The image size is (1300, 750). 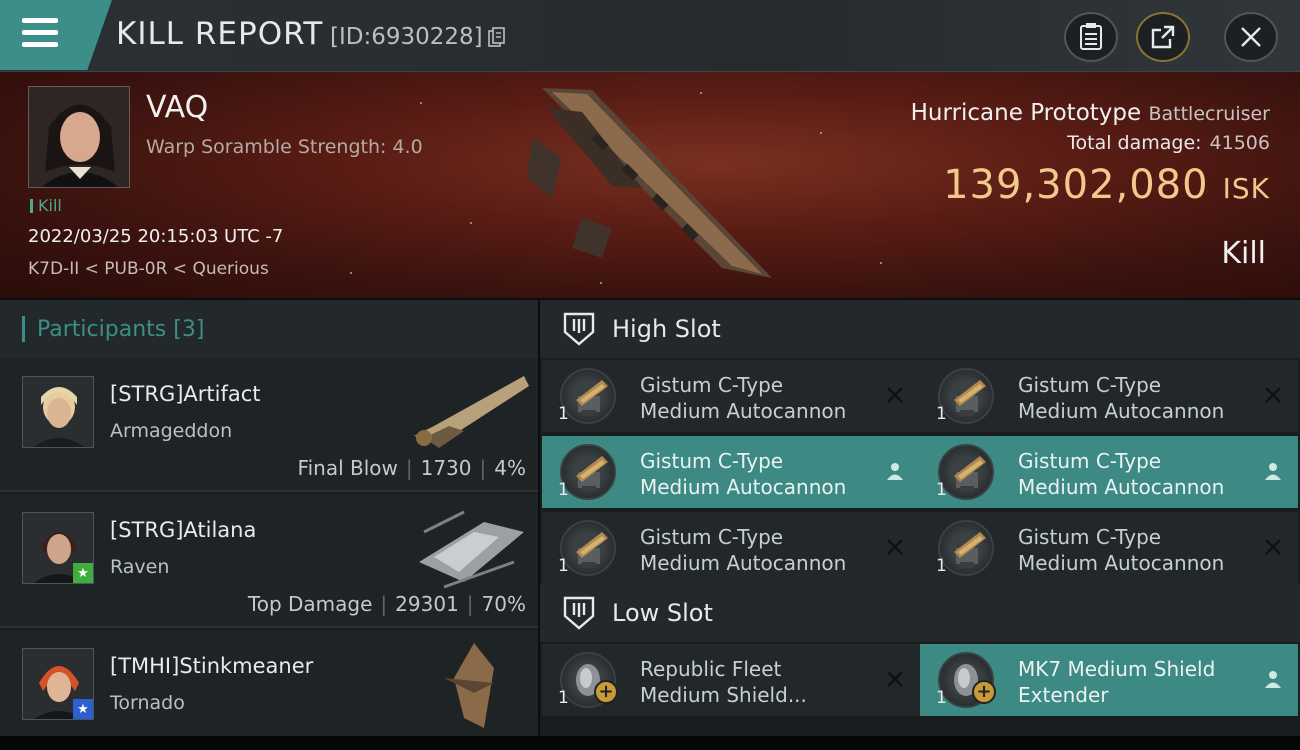 I want to click on participant-name: [TMHI]Stinkmeaner, so click(x=212, y=666).